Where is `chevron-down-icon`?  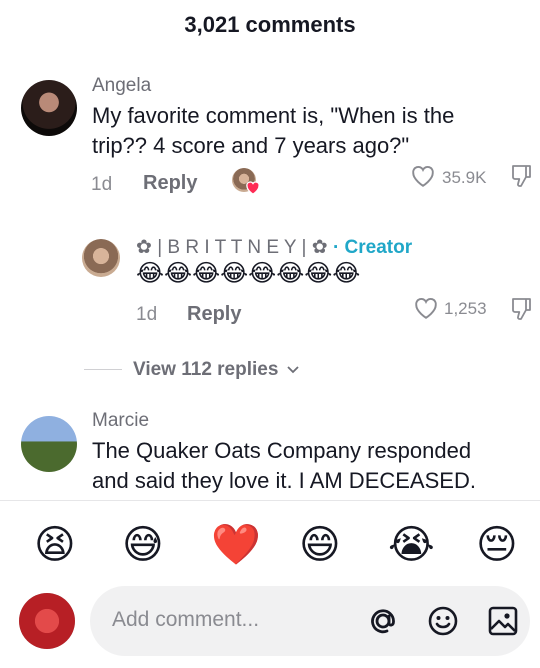 chevron-down-icon is located at coordinates (293, 370).